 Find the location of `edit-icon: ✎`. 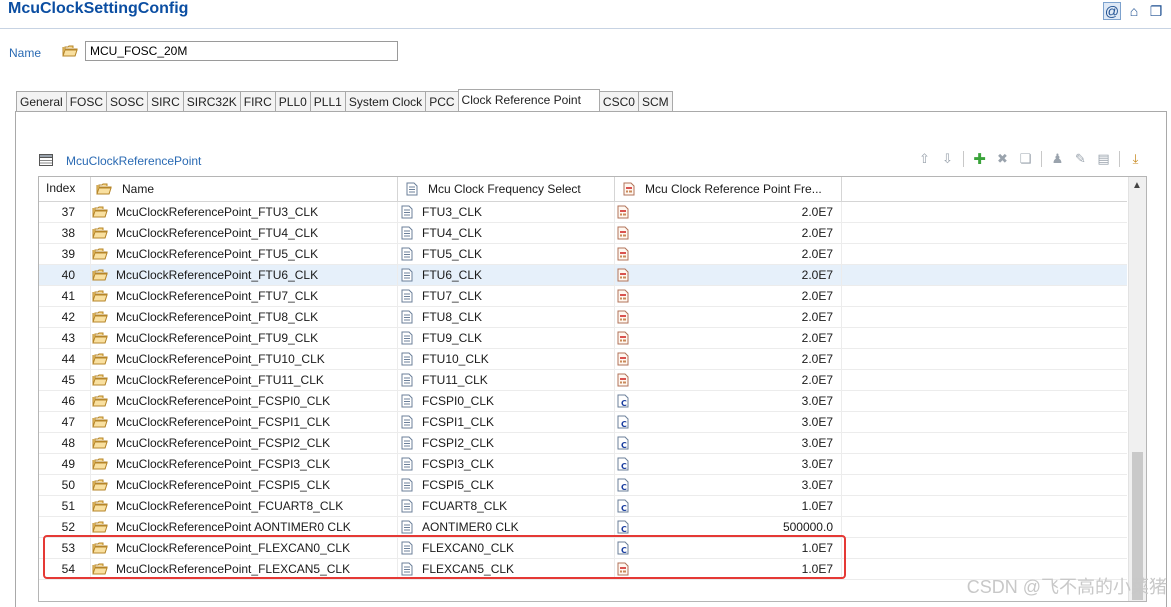

edit-icon: ✎ is located at coordinates (1080, 159).